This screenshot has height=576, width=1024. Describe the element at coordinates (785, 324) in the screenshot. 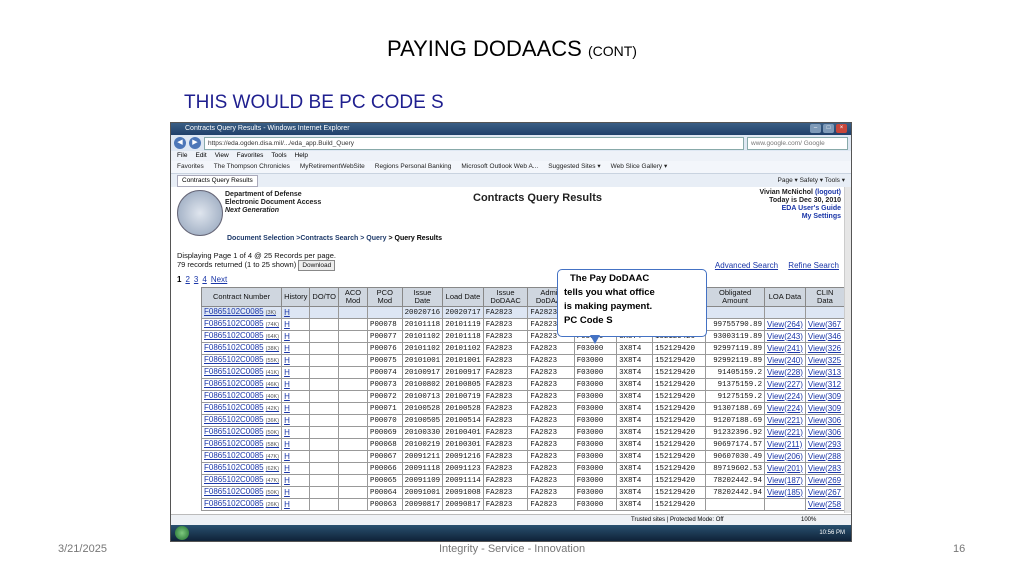

I see `cell-loa: View(264)` at that location.